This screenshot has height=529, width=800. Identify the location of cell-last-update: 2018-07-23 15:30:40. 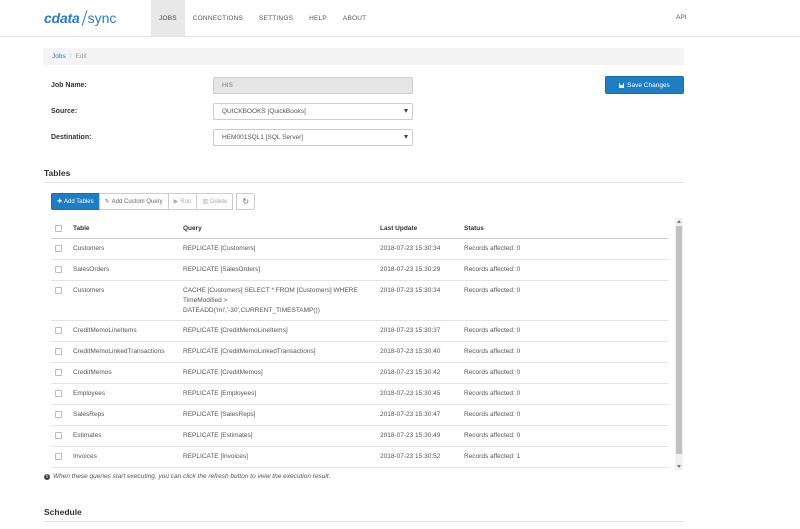
(410, 351).